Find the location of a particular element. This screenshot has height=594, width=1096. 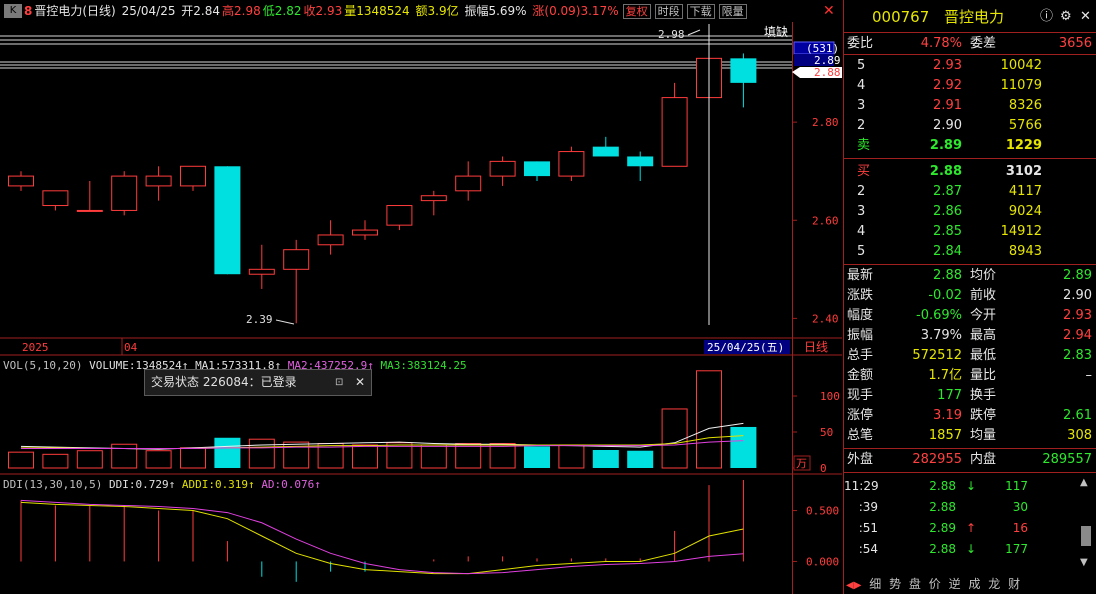

tick-price: 2.88 is located at coordinates (942, 486).